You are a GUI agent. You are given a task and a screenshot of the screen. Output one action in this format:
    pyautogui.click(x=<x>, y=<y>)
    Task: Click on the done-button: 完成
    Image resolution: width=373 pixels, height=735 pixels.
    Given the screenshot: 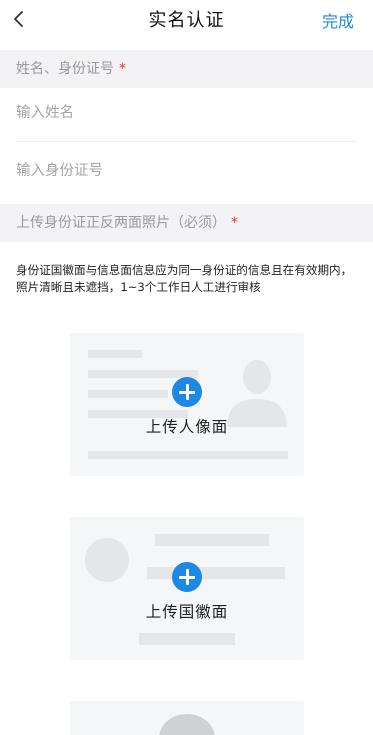 What is the action you would take?
    pyautogui.click(x=338, y=20)
    